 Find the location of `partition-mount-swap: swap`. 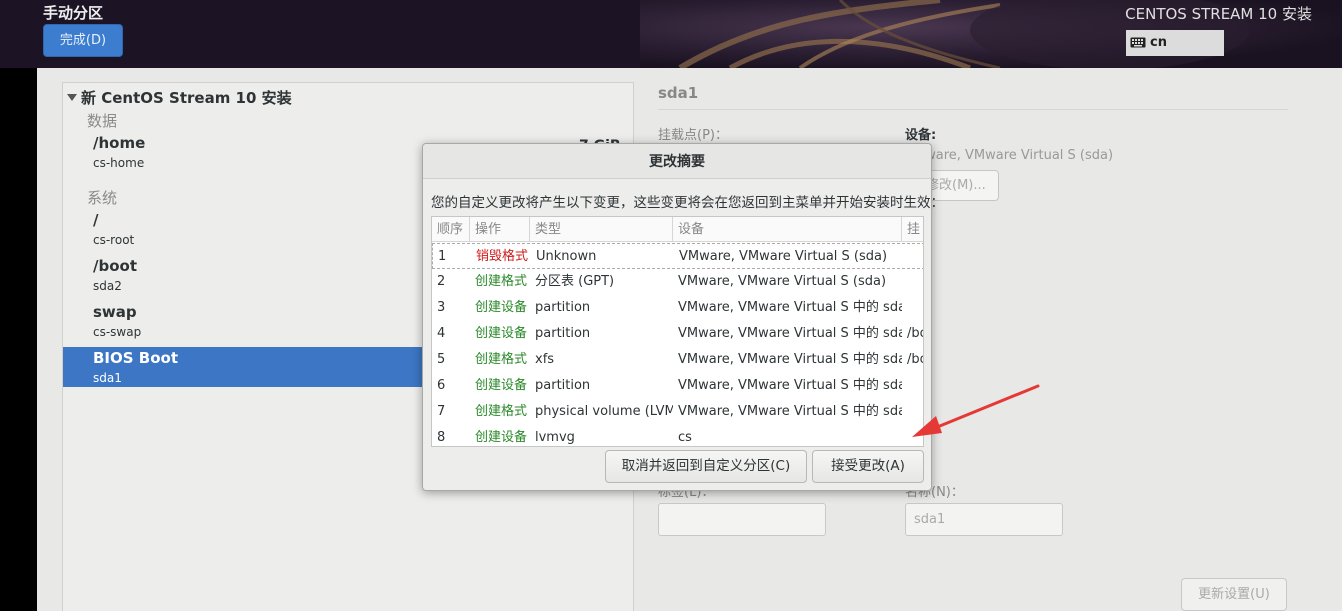

partition-mount-swap: swap is located at coordinates (115, 312).